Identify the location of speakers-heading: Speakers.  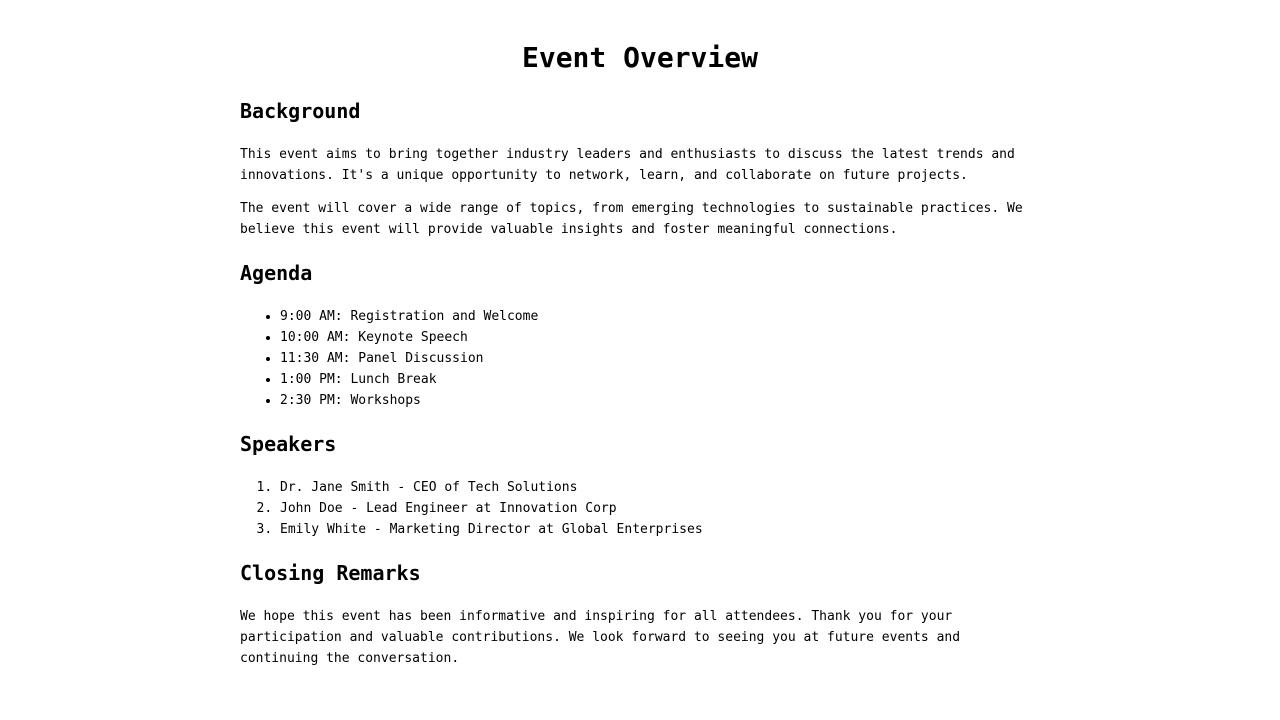
(288, 444).